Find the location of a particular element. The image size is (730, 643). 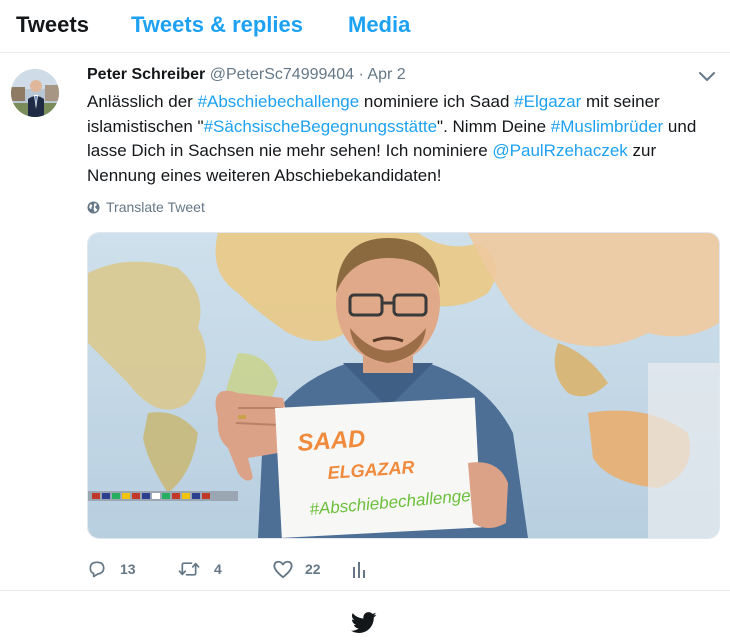

tab-media: Media is located at coordinates (379, 25).